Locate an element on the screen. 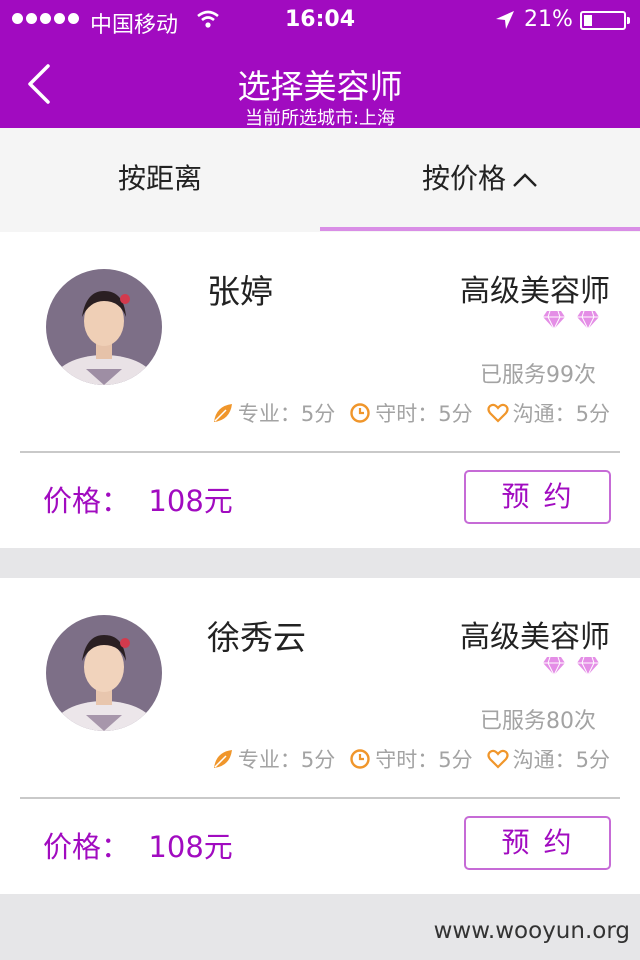 The image size is (640, 960). tab-price-label: 按价格 is located at coordinates (463, 178).